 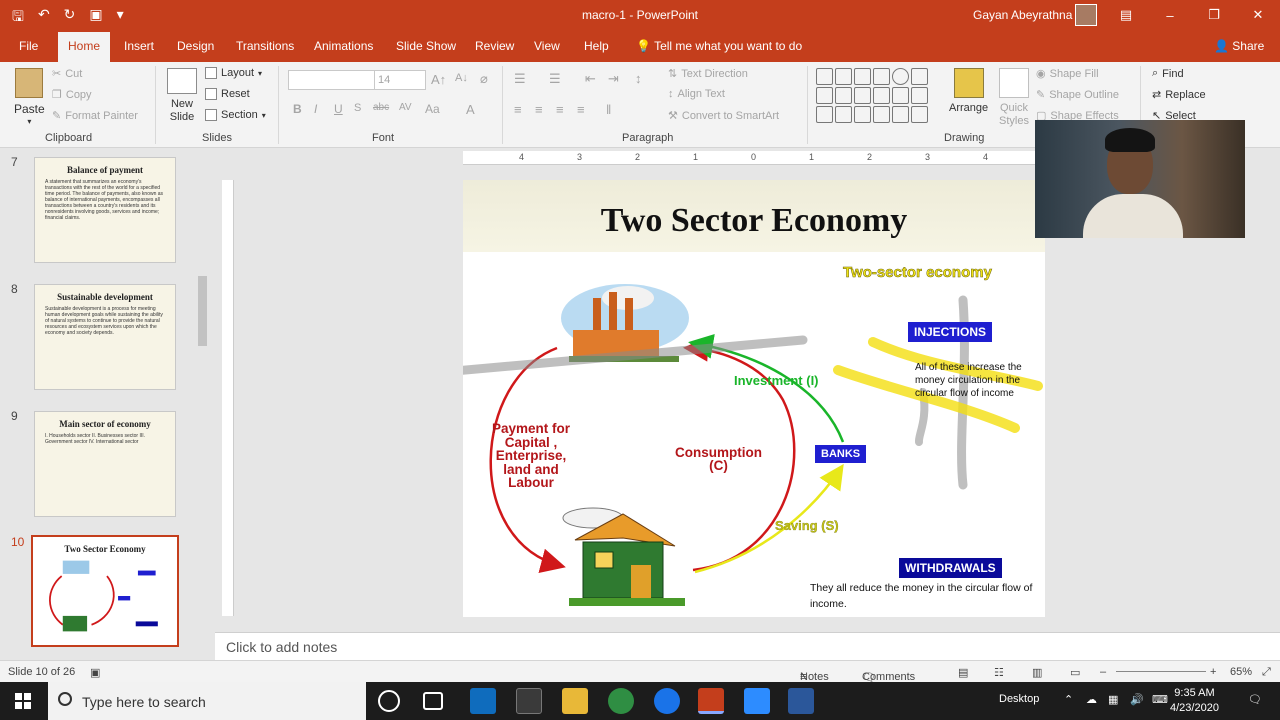 What do you see at coordinates (900, 76) in the screenshot?
I see `oval-shape-icon` at bounding box center [900, 76].